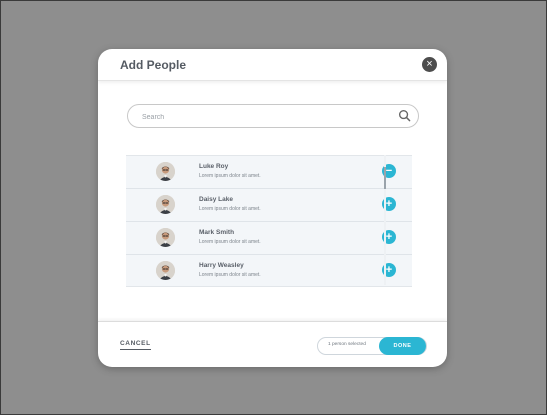 This screenshot has width=547, height=415. I want to click on search-box, so click(273, 116).